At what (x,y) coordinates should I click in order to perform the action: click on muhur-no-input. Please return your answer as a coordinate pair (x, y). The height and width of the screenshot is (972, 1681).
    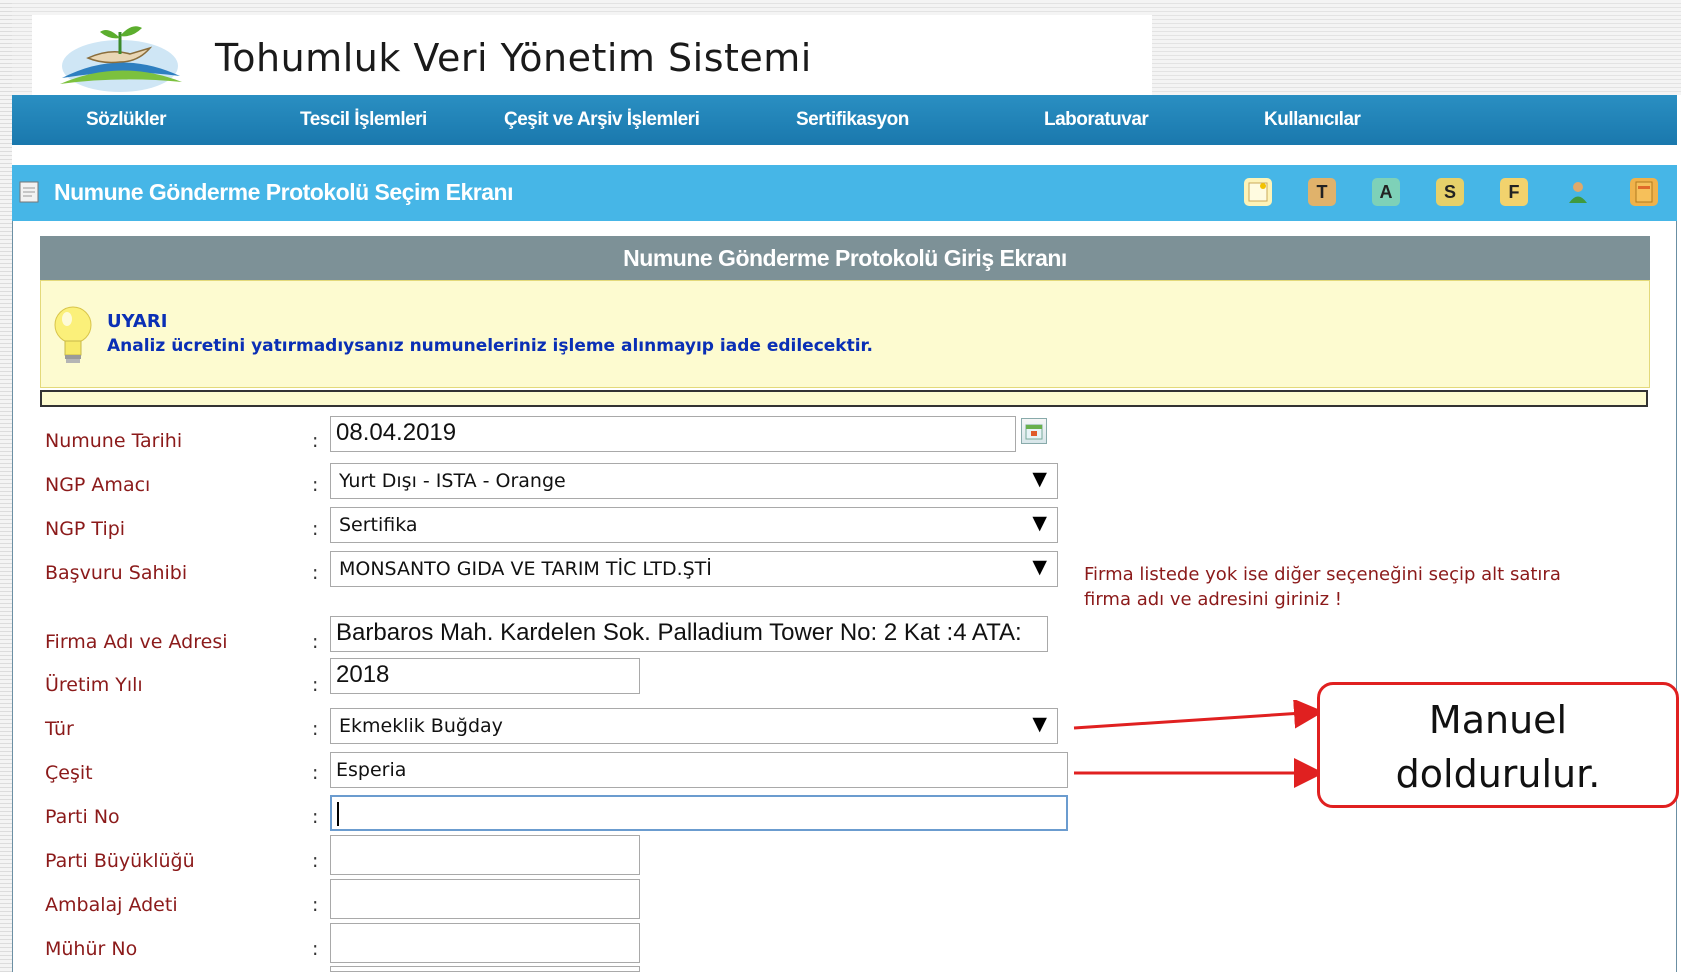
    Looking at the image, I should click on (485, 943).